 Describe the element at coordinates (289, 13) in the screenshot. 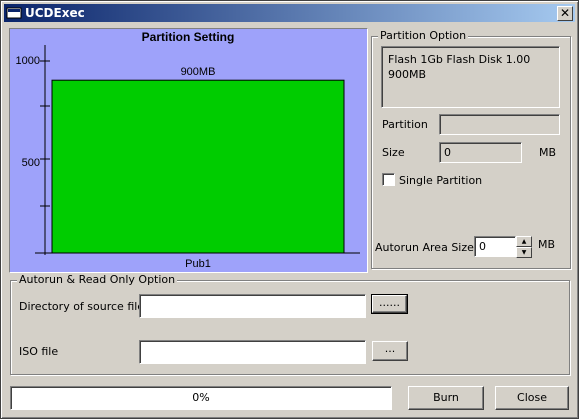

I see `title-bar: UCDExec ✕` at that location.